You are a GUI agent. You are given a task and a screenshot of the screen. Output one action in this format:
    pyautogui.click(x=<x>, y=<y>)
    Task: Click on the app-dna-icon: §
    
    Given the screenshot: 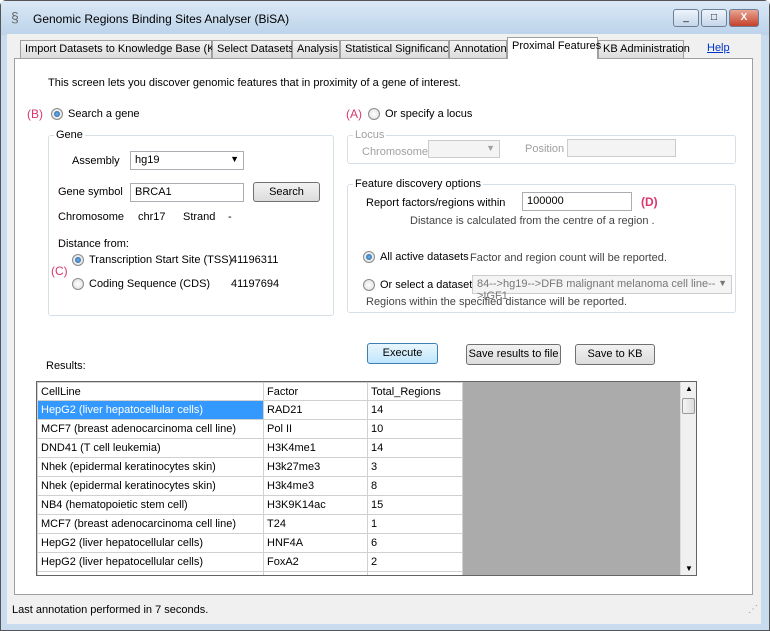 What is the action you would take?
    pyautogui.click(x=15, y=17)
    